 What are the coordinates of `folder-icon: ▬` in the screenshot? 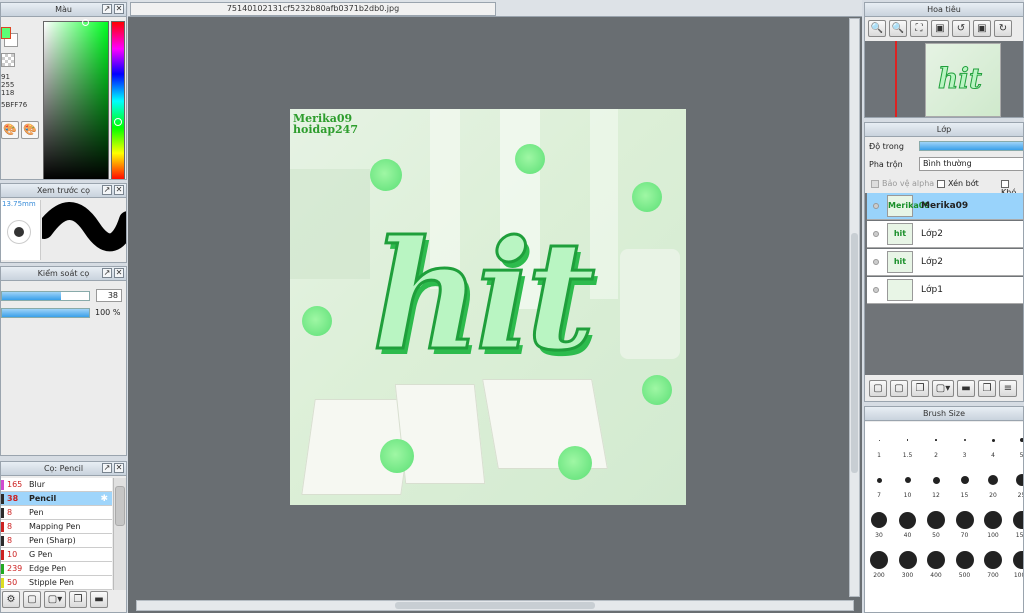 It's located at (99, 599).